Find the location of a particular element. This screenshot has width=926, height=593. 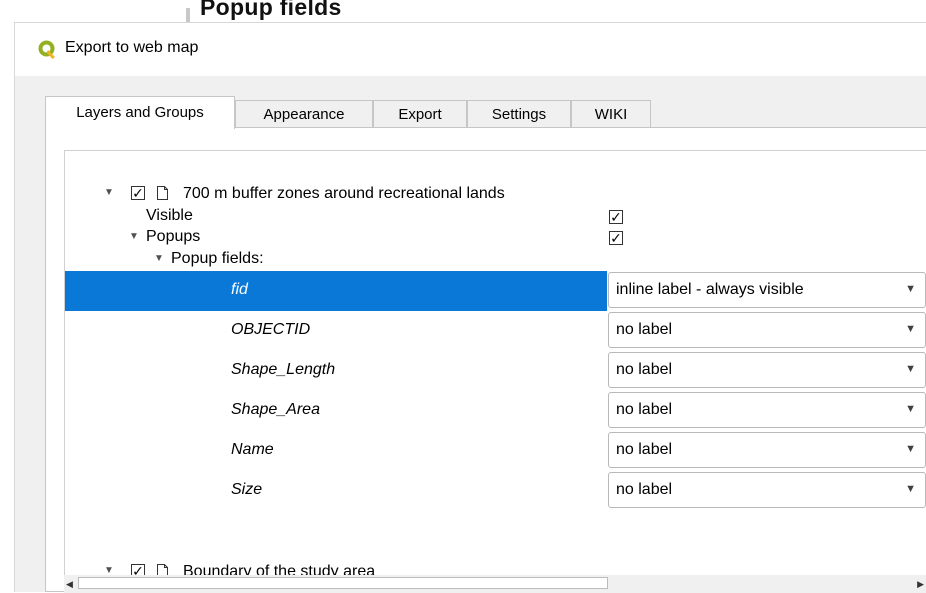

field-name: Shape_Area is located at coordinates (275, 409).